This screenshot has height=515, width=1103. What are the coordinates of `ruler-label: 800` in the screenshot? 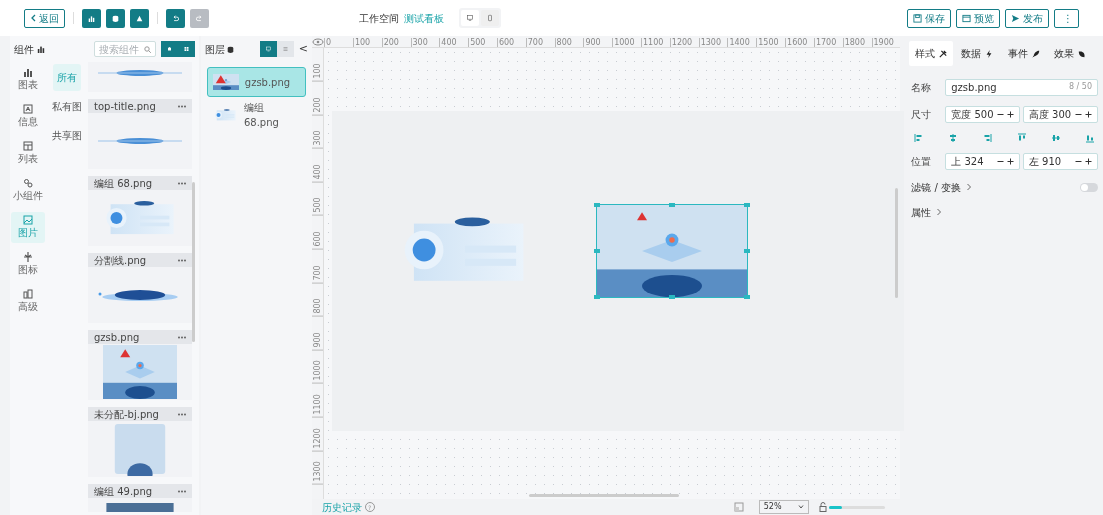 It's located at (318, 300).